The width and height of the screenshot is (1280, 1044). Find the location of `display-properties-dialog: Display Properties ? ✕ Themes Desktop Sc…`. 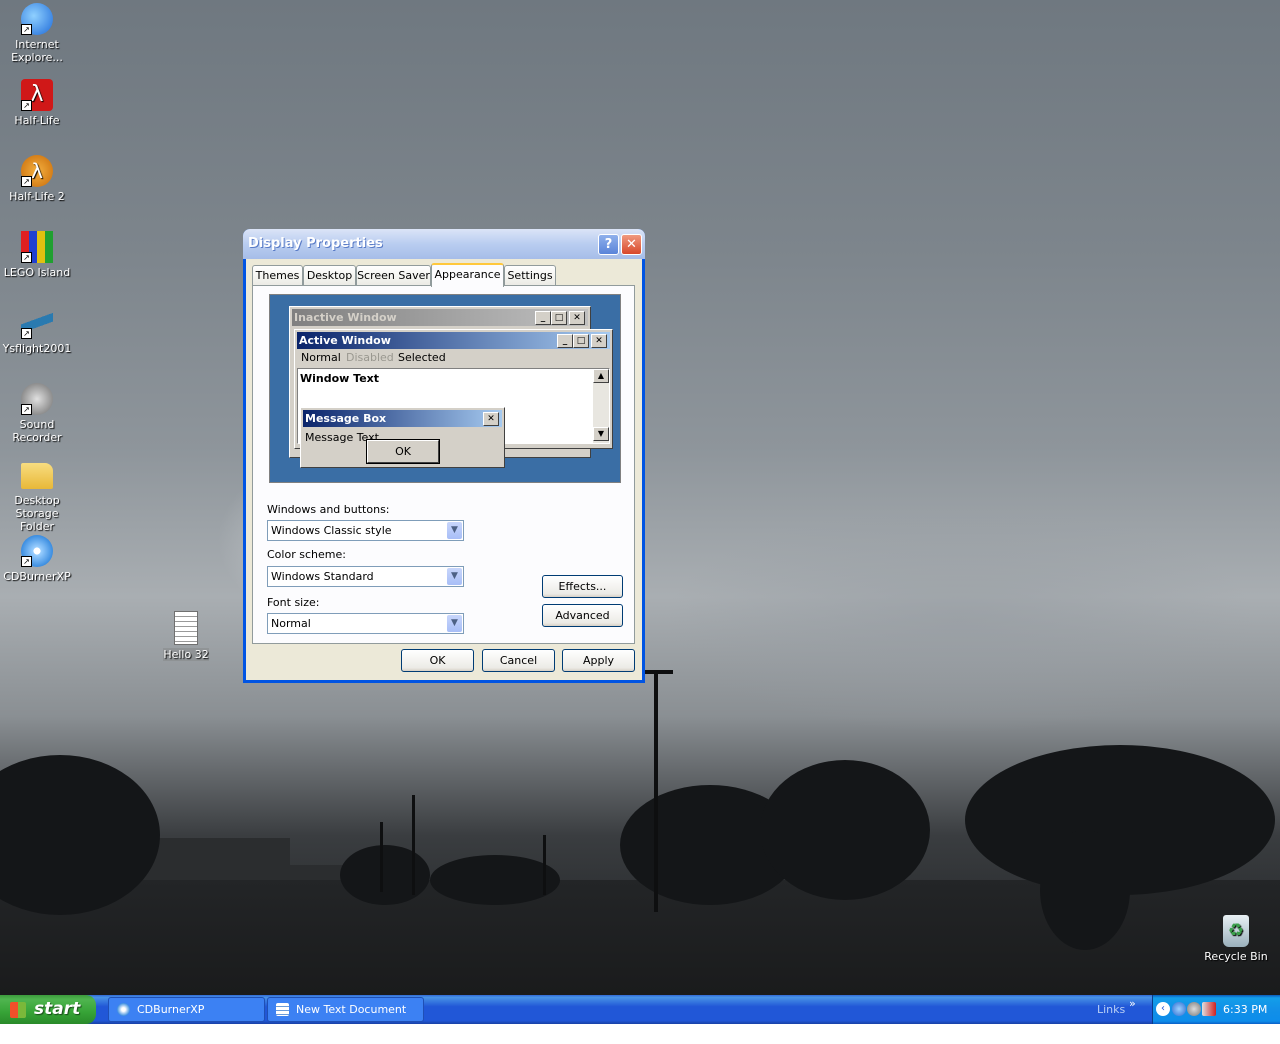

display-properties-dialog: Display Properties ? ✕ Themes Desktop Sc… is located at coordinates (444, 456).